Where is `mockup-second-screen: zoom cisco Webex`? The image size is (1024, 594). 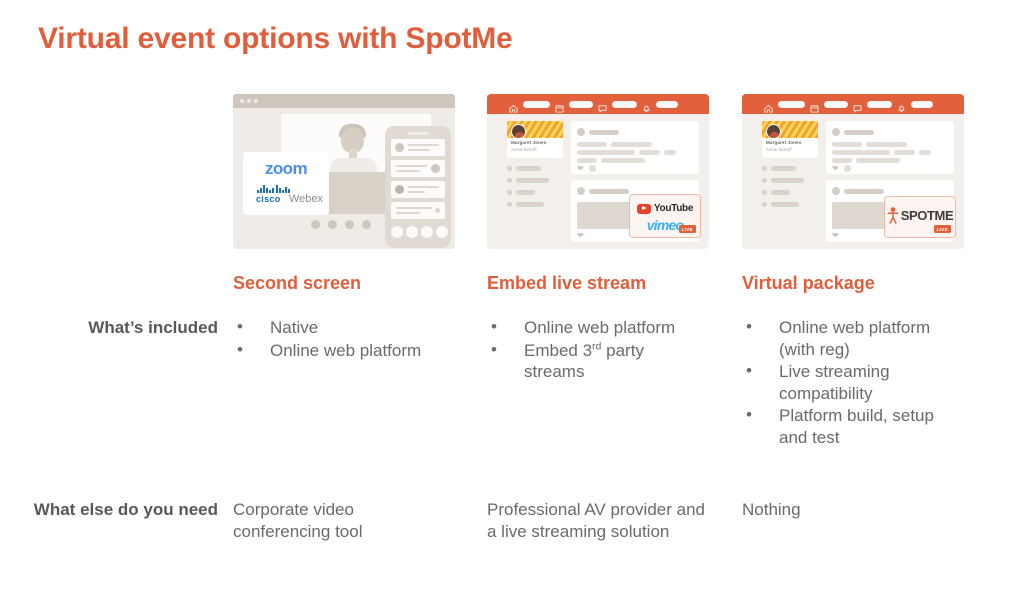
mockup-second-screen: zoom cisco Webex is located at coordinates (344, 173).